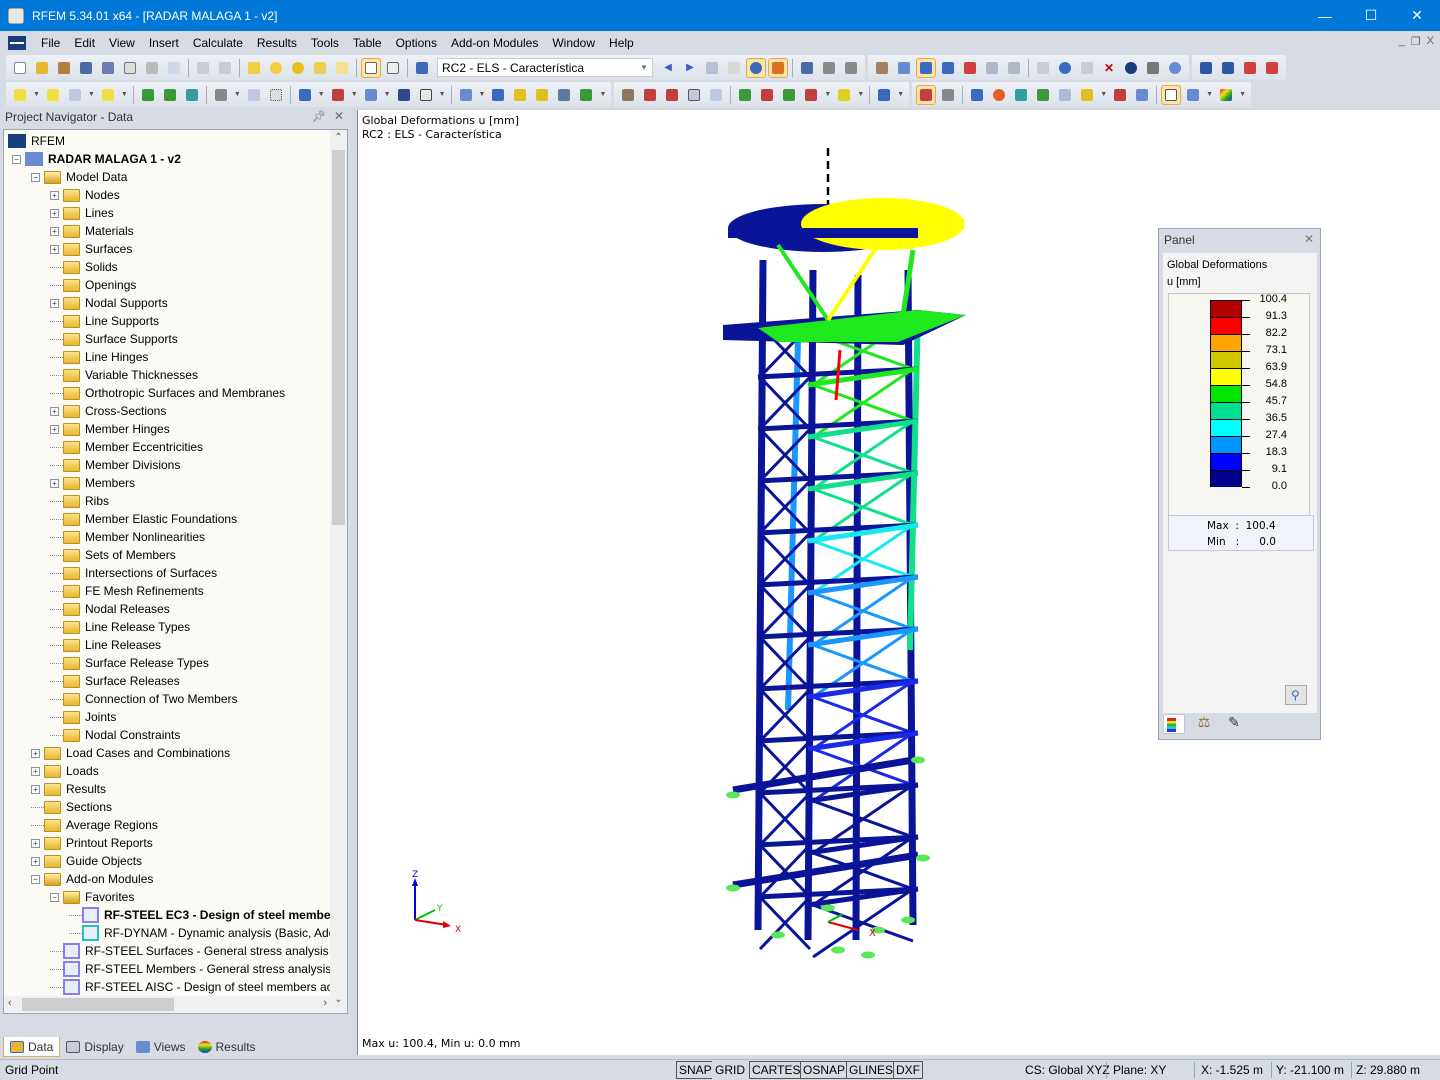 Image resolution: width=1440 pixels, height=1080 pixels. What do you see at coordinates (92, 879) in the screenshot?
I see `tree-item: − Add-on Modules` at bounding box center [92, 879].